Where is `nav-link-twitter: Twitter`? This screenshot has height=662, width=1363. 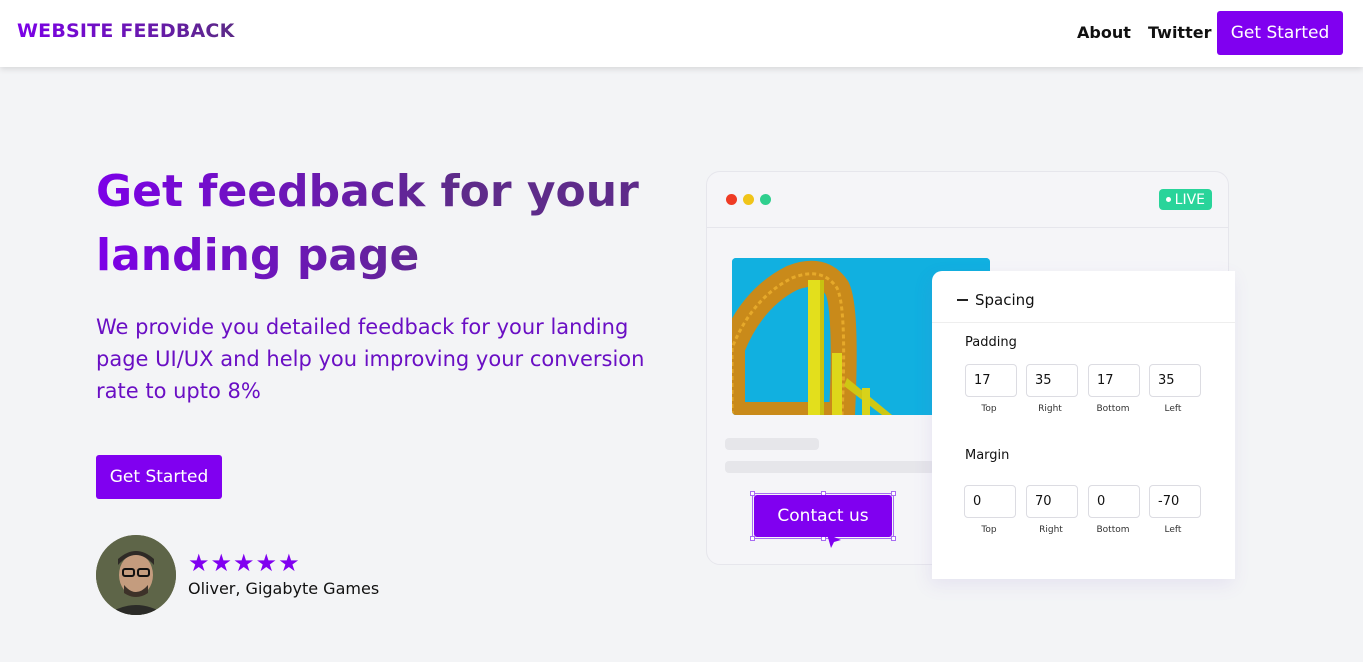 nav-link-twitter: Twitter is located at coordinates (1179, 32).